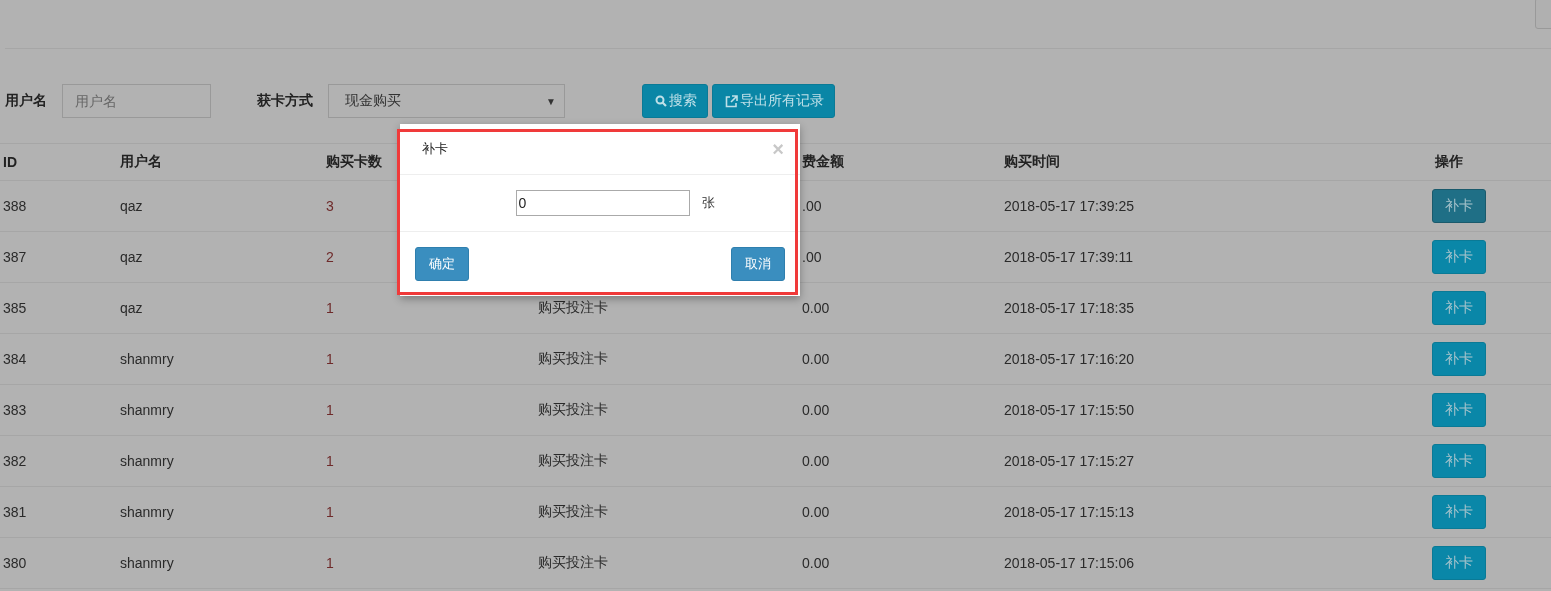 The image size is (1551, 591). What do you see at coordinates (1068, 563) in the screenshot?
I see `table-cell-text: 2018-05-17 17:15:06` at bounding box center [1068, 563].